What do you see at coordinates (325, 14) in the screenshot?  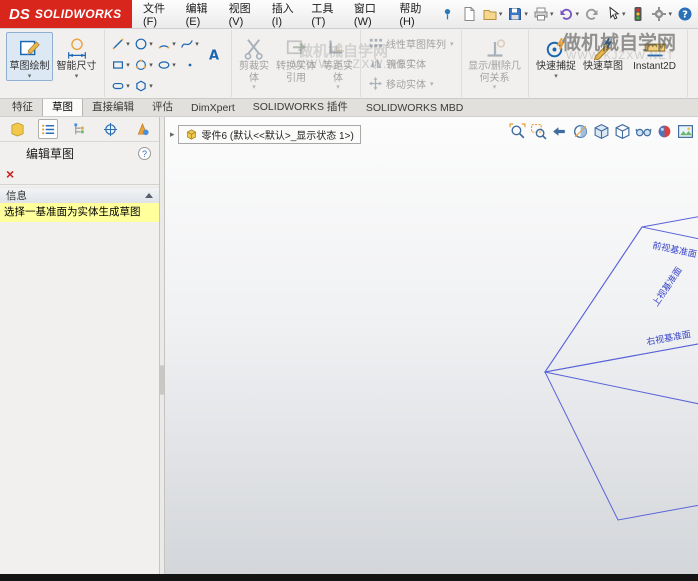 I see `menu-tools: 工具(T)` at bounding box center [325, 14].